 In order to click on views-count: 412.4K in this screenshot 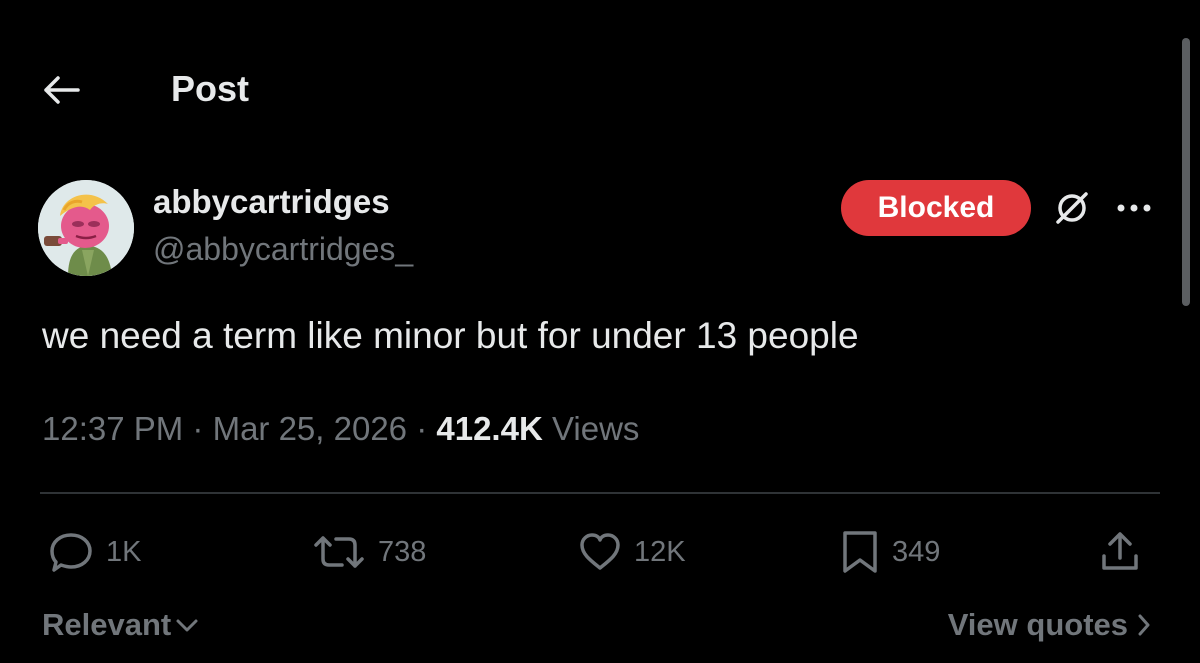, I will do `click(489, 428)`.